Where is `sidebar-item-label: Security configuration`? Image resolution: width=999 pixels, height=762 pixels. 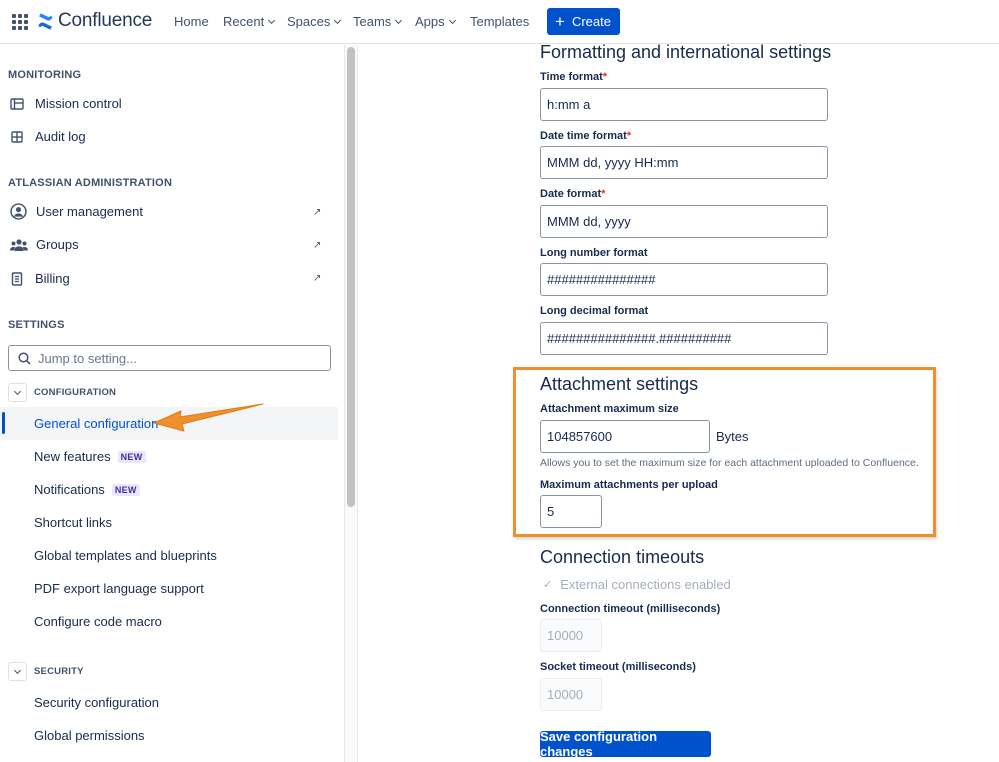
sidebar-item-label: Security configuration is located at coordinates (97, 702).